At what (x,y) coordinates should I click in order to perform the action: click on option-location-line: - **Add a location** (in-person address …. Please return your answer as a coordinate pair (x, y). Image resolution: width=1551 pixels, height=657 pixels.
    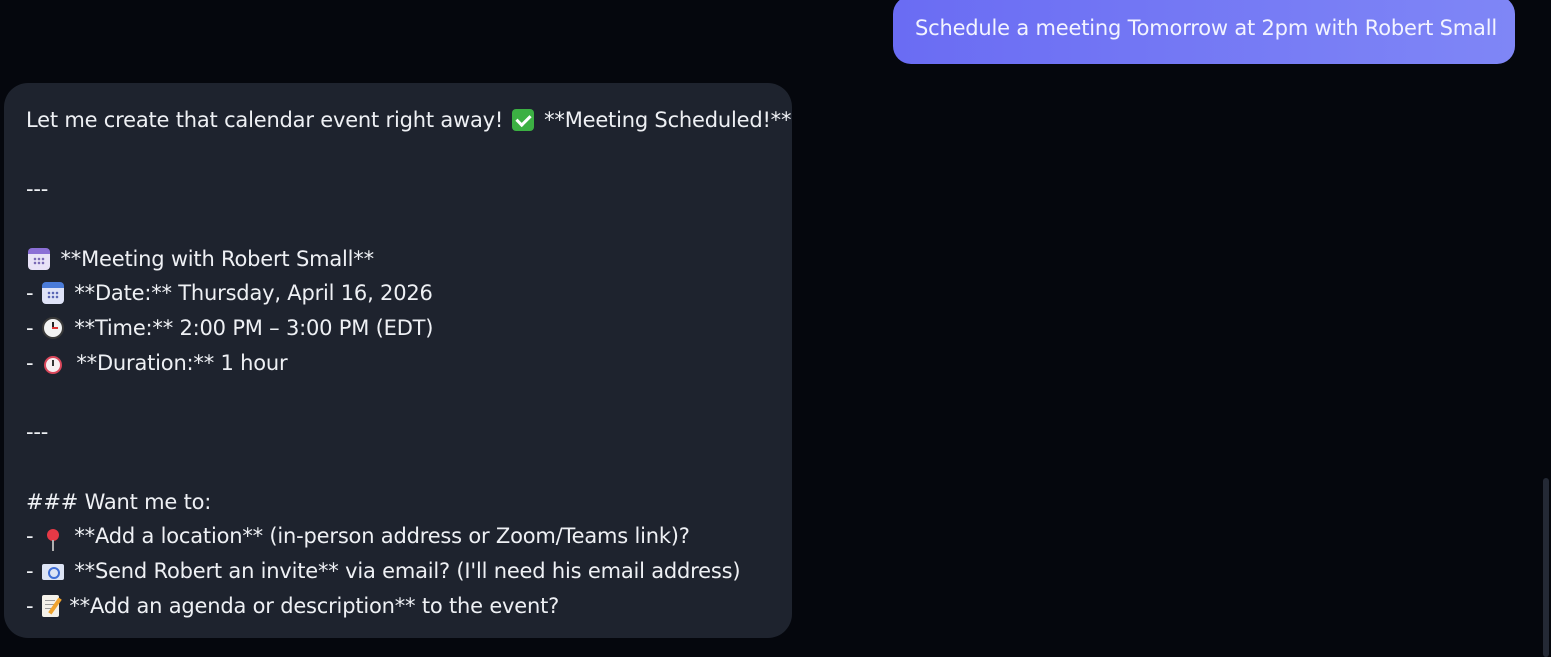
    Looking at the image, I should click on (409, 536).